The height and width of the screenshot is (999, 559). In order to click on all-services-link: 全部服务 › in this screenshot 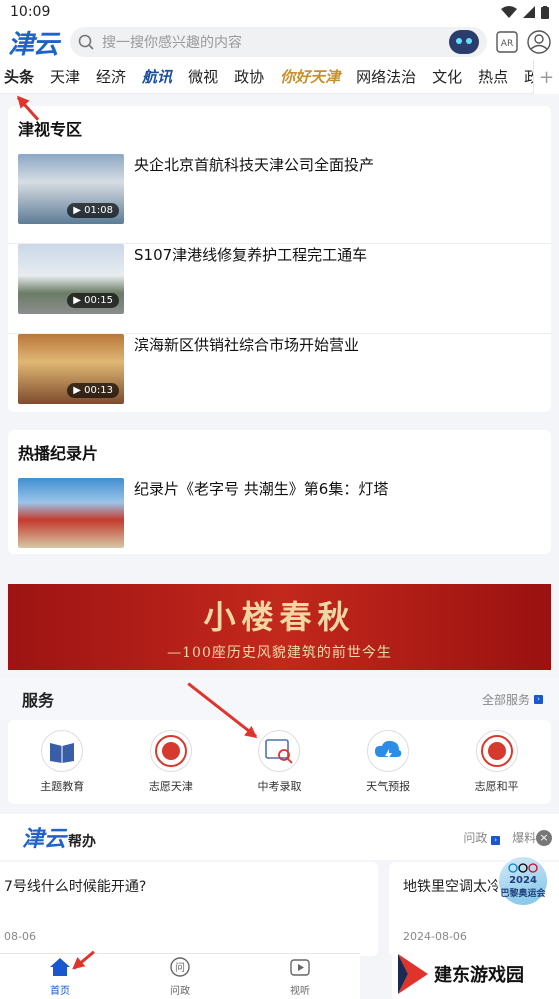, I will do `click(512, 699)`.